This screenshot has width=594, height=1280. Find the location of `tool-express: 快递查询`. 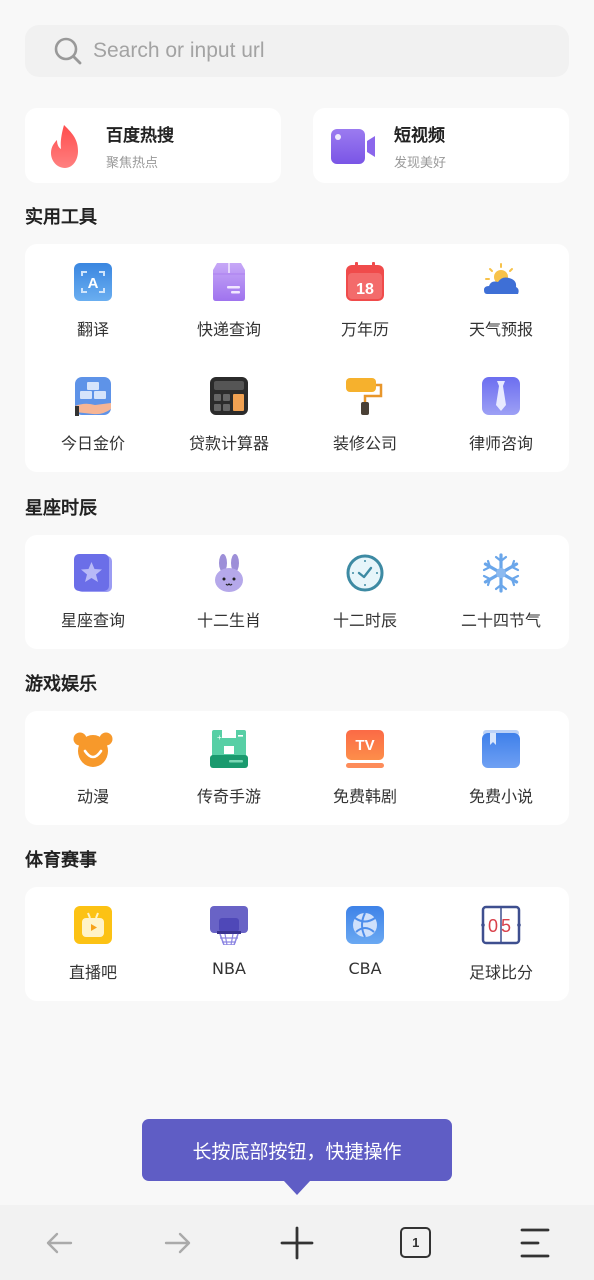

tool-express: 快递查询 is located at coordinates (229, 301).